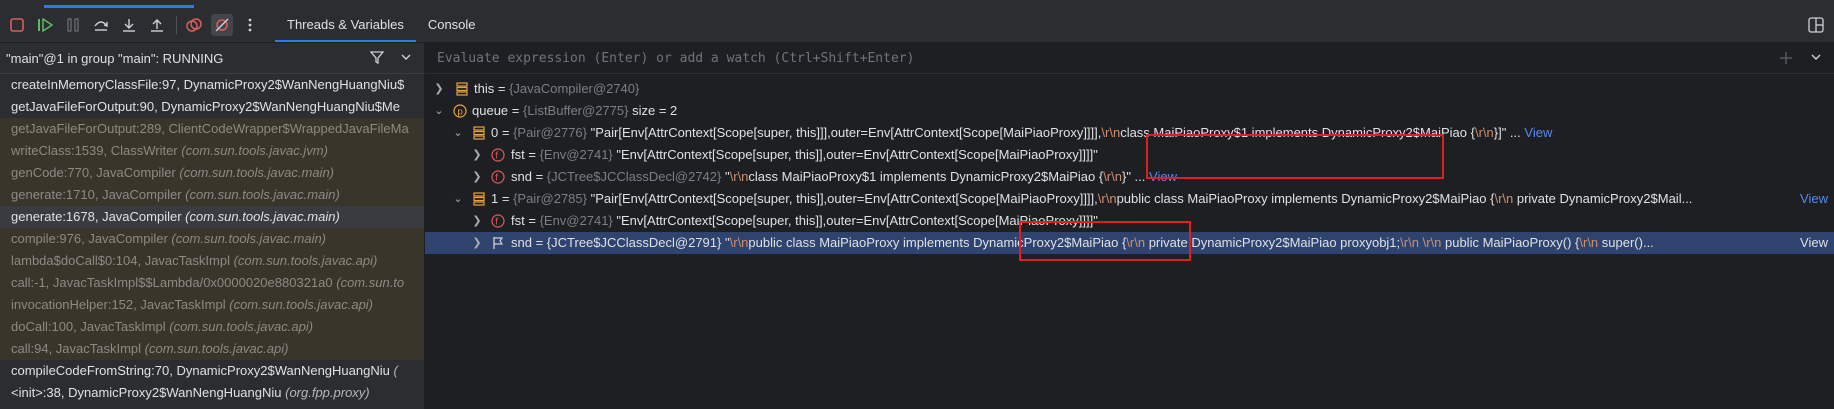 This screenshot has height=409, width=1834. Describe the element at coordinates (250, 25) in the screenshot. I see `more-icon` at that location.